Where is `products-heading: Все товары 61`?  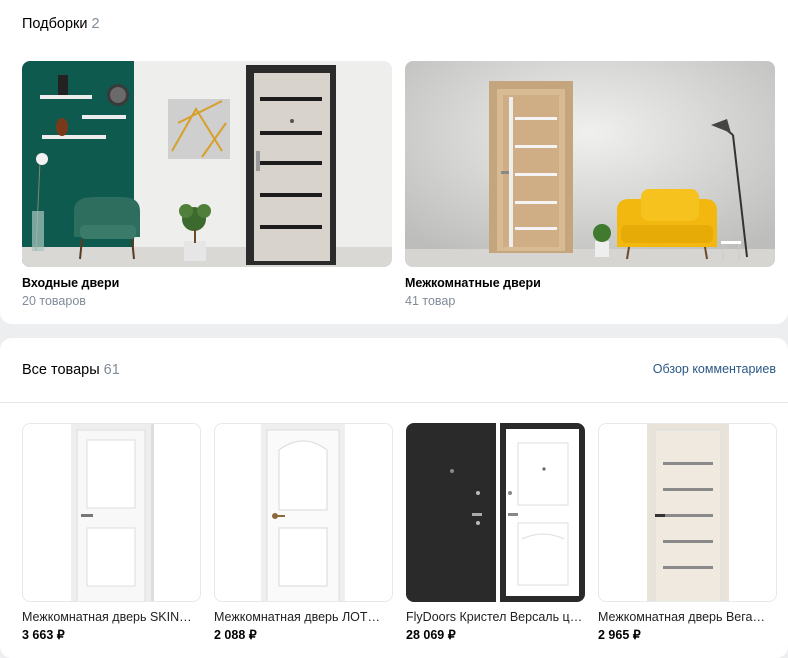
products-heading: Все товары 61 is located at coordinates (71, 370).